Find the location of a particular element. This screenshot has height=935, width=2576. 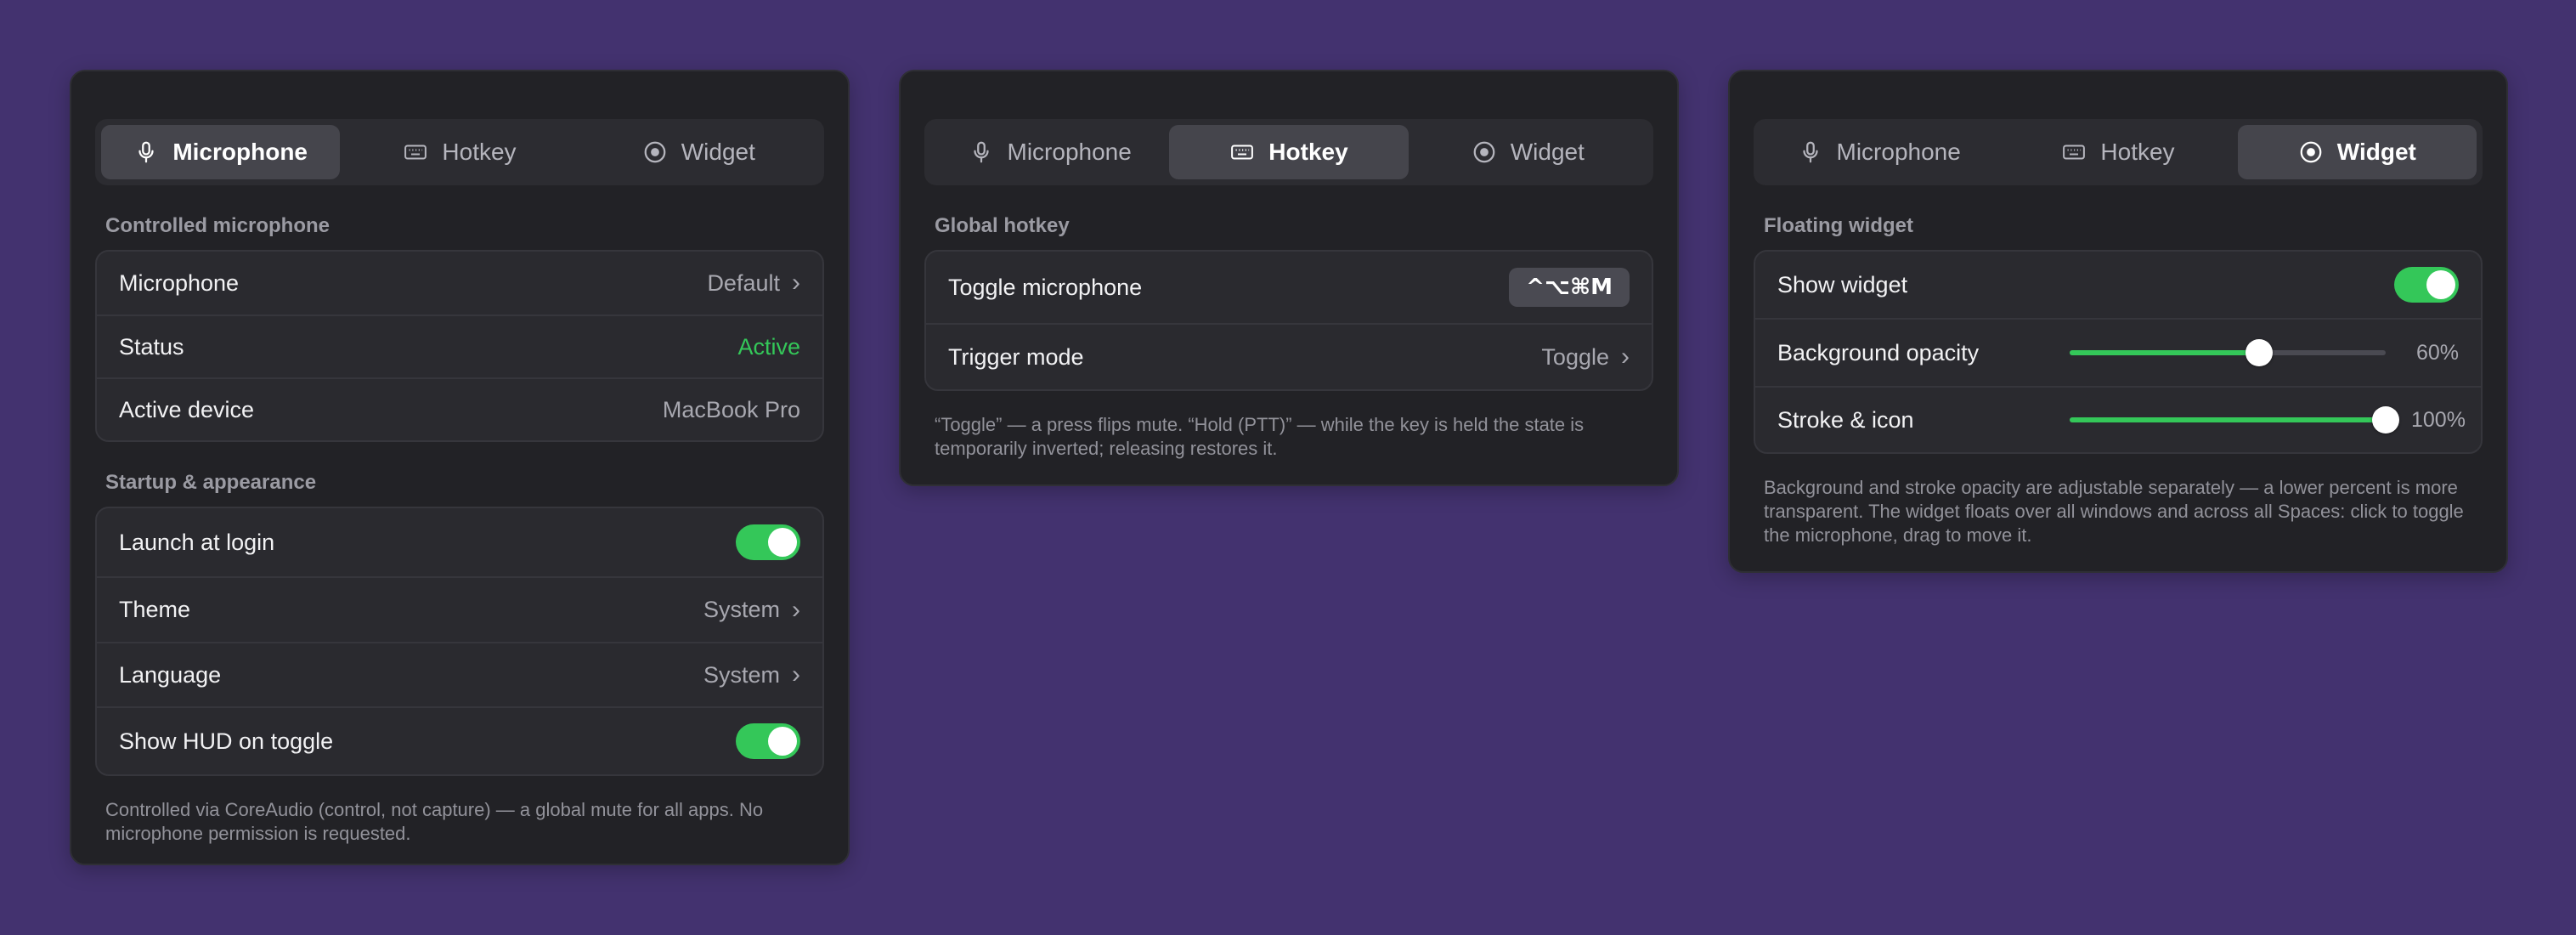

theme-value: System is located at coordinates (741, 609).